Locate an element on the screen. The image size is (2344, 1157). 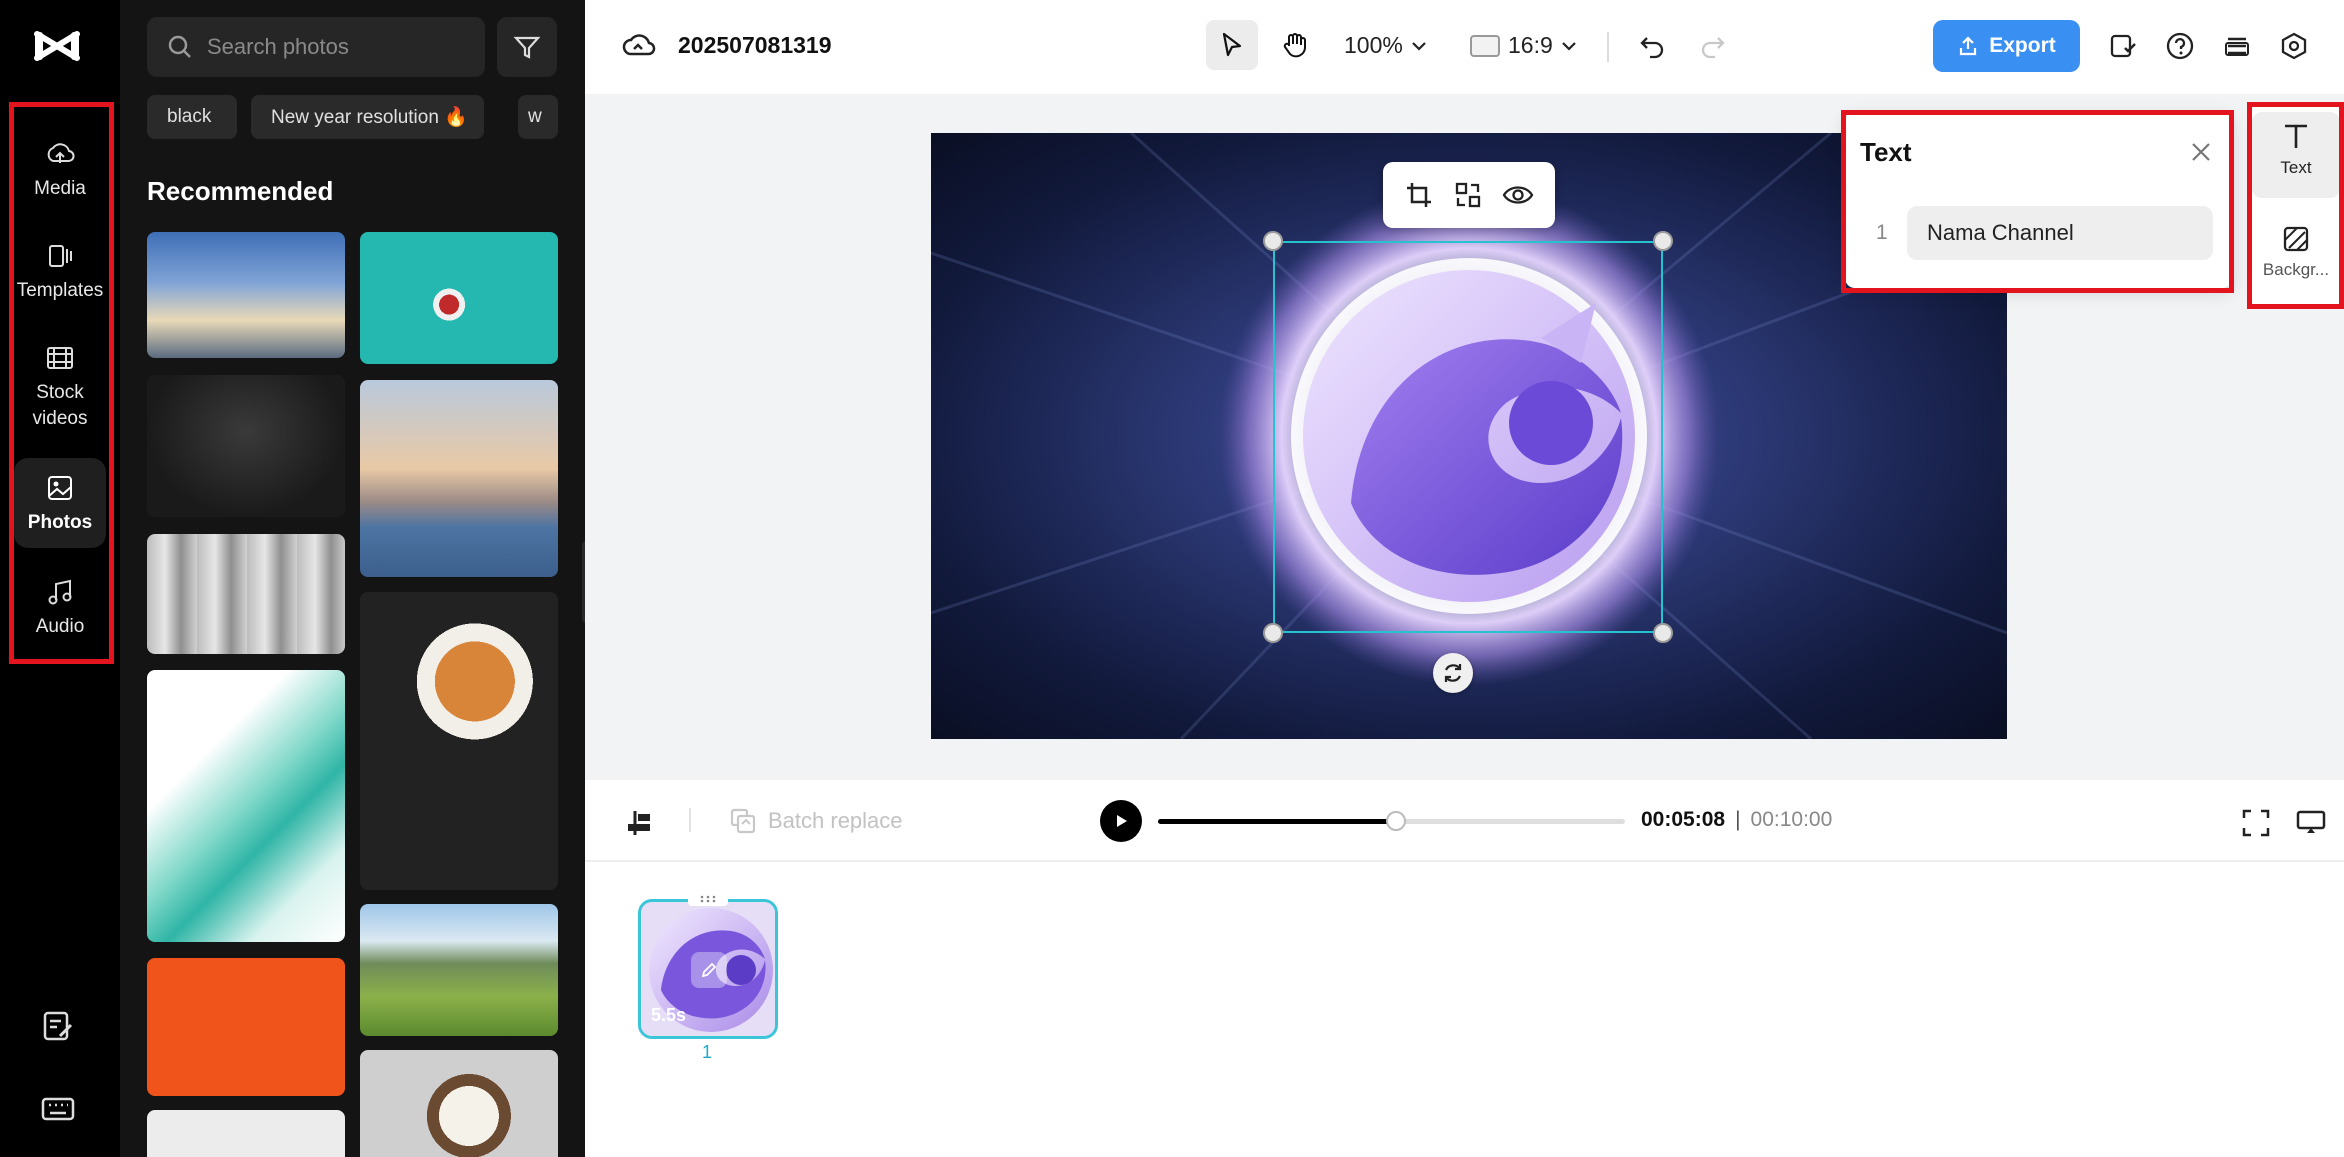
filter-icon is located at coordinates (527, 47).